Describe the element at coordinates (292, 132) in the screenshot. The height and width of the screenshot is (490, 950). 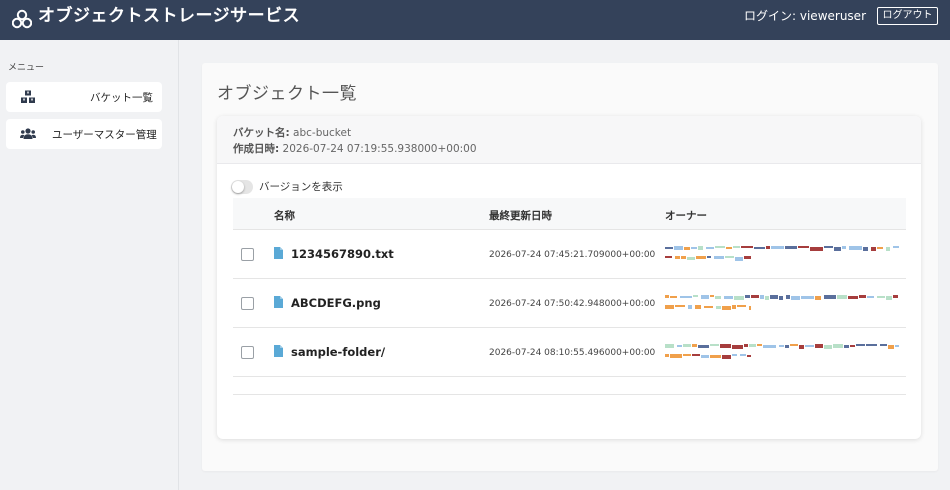
I see `bucket-name: バケット名: abc-bucket` at that location.